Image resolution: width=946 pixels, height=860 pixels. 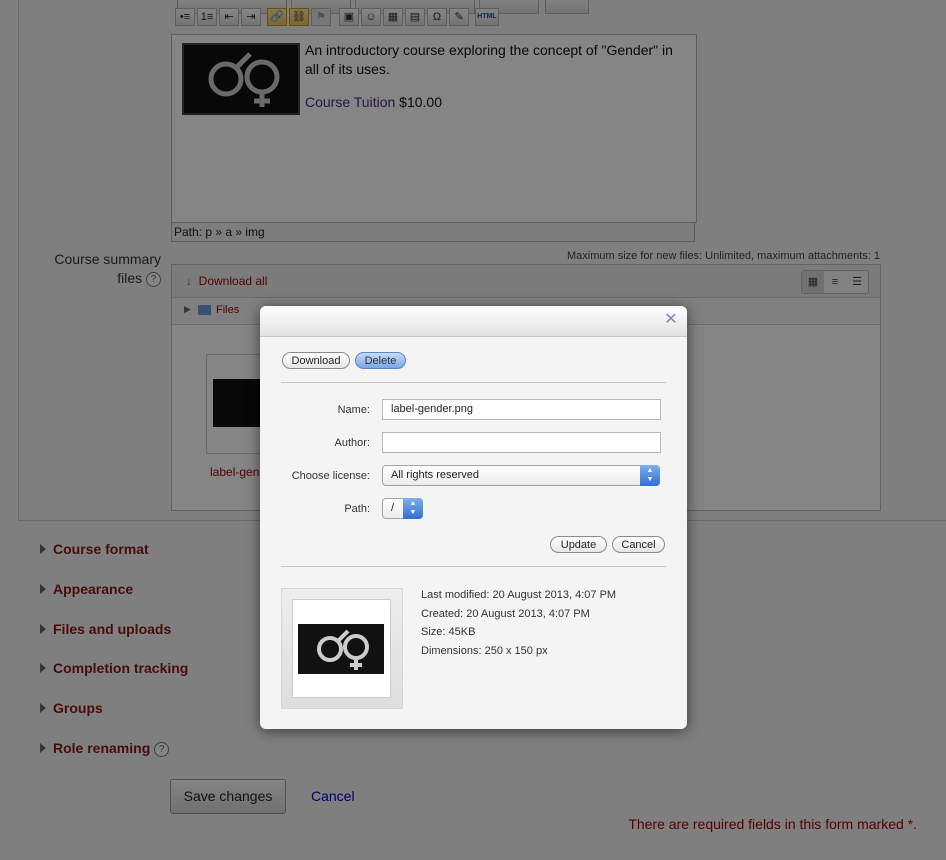 What do you see at coordinates (448, 632) in the screenshot?
I see `file-size: Size: 45KB` at bounding box center [448, 632].